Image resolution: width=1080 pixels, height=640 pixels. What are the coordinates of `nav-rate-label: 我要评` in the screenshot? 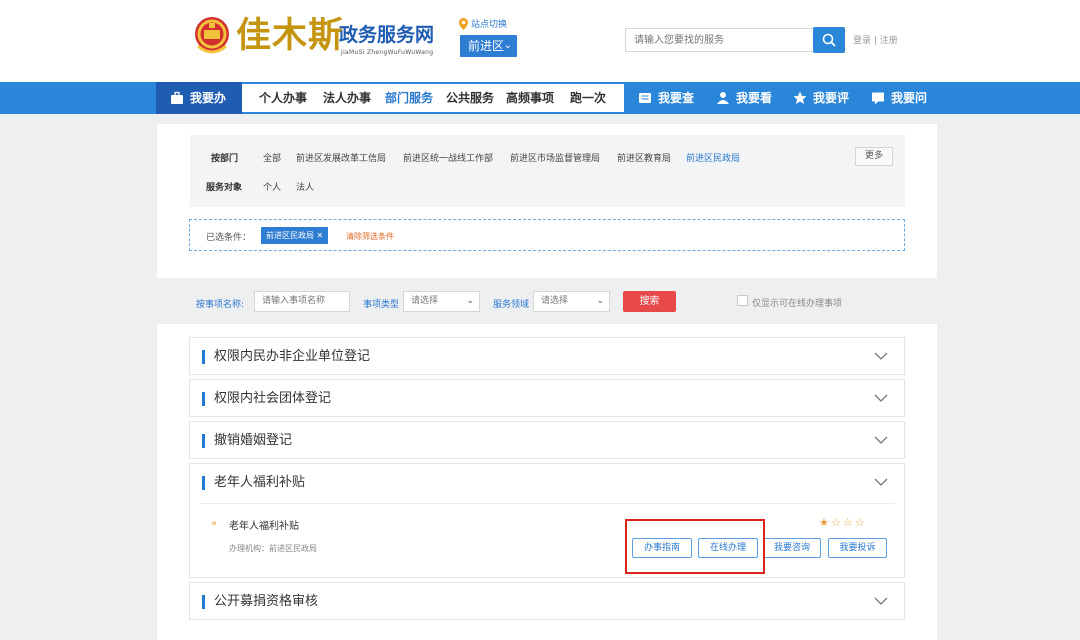 It's located at (831, 98).